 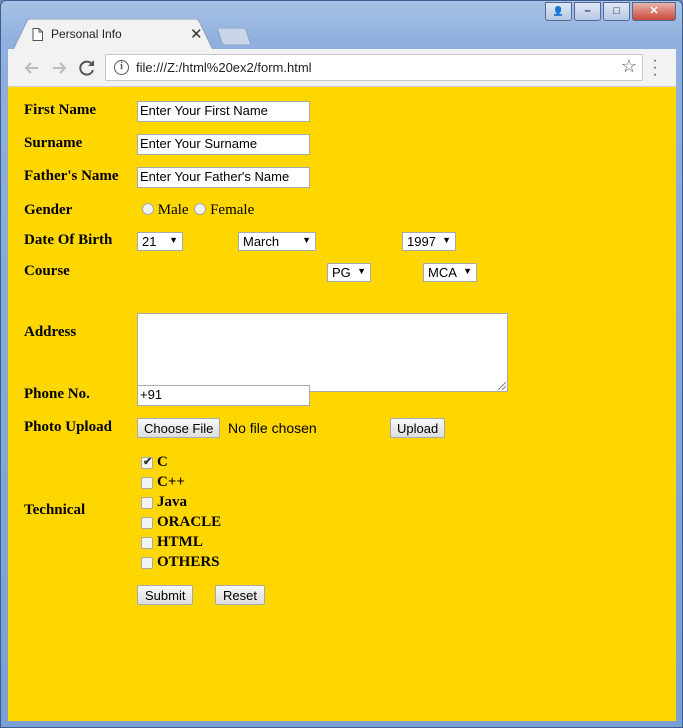 I want to click on close-icon: ✕, so click(x=196, y=34).